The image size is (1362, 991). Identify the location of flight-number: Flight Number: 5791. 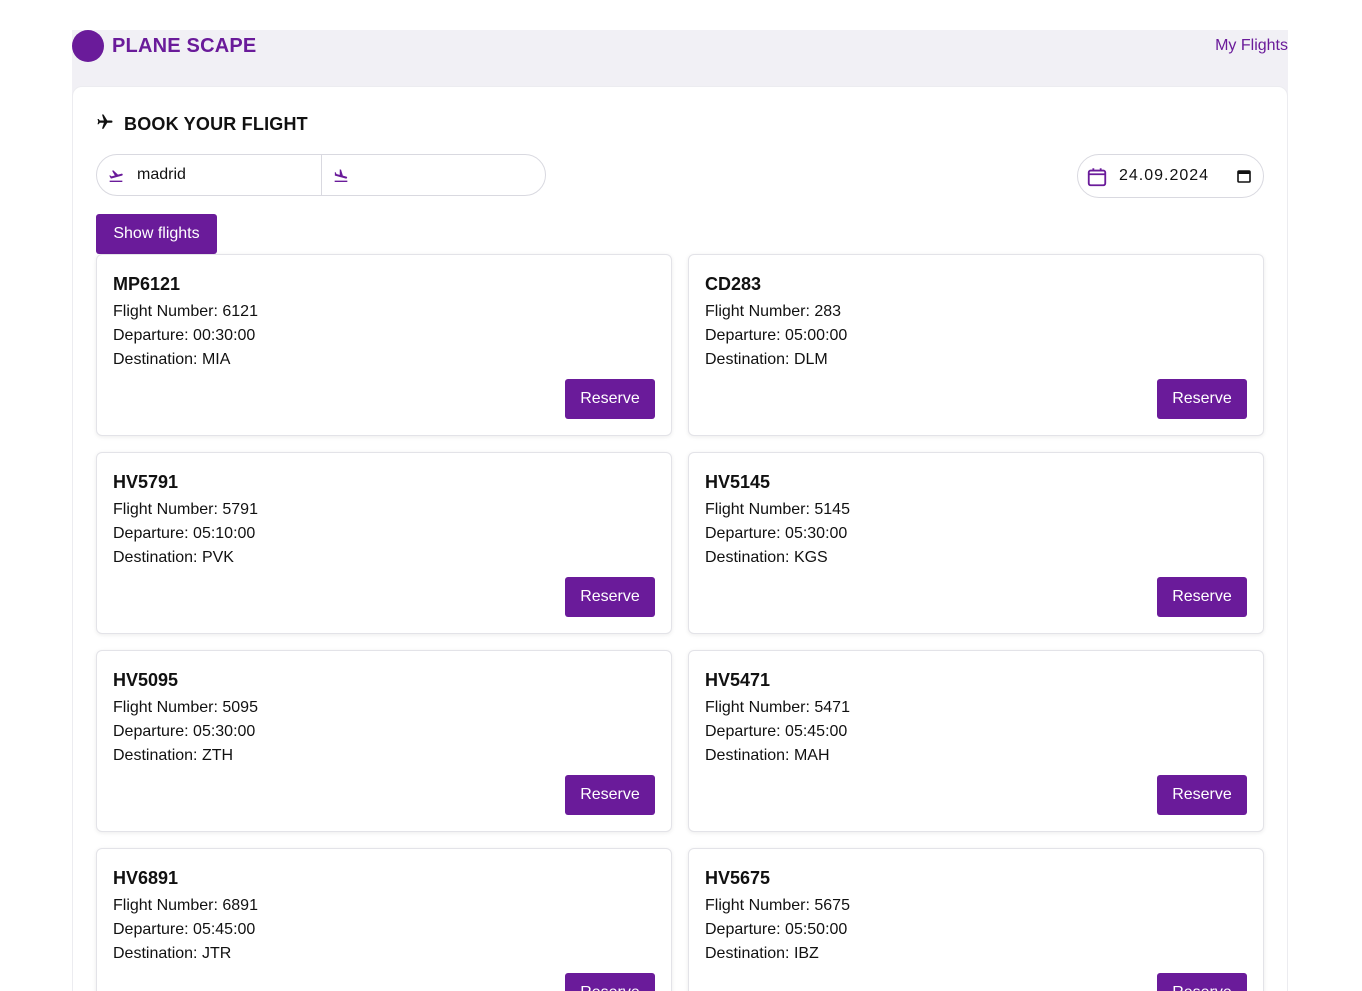
(185, 509).